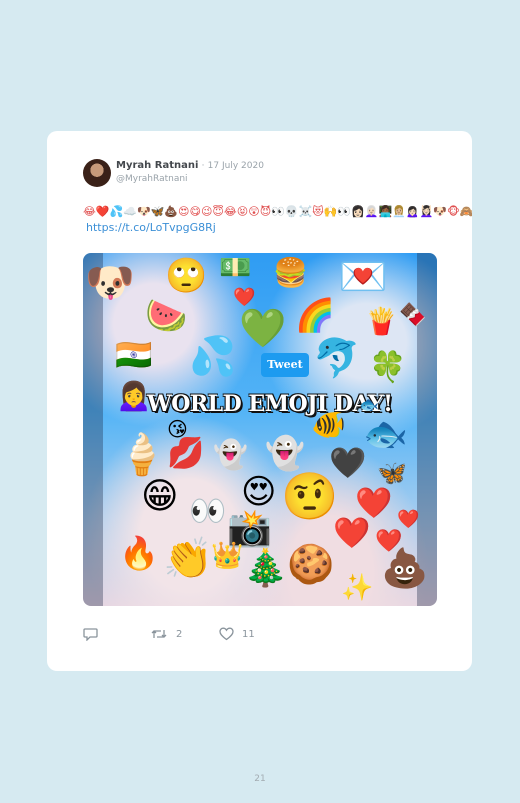  Describe the element at coordinates (248, 634) in the screenshot. I see `like-count: 11` at that location.